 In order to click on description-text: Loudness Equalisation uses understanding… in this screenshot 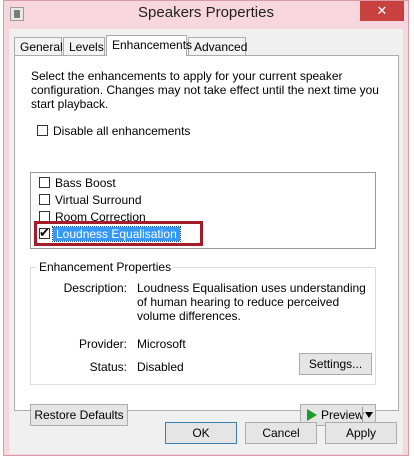, I will do `click(251, 302)`.